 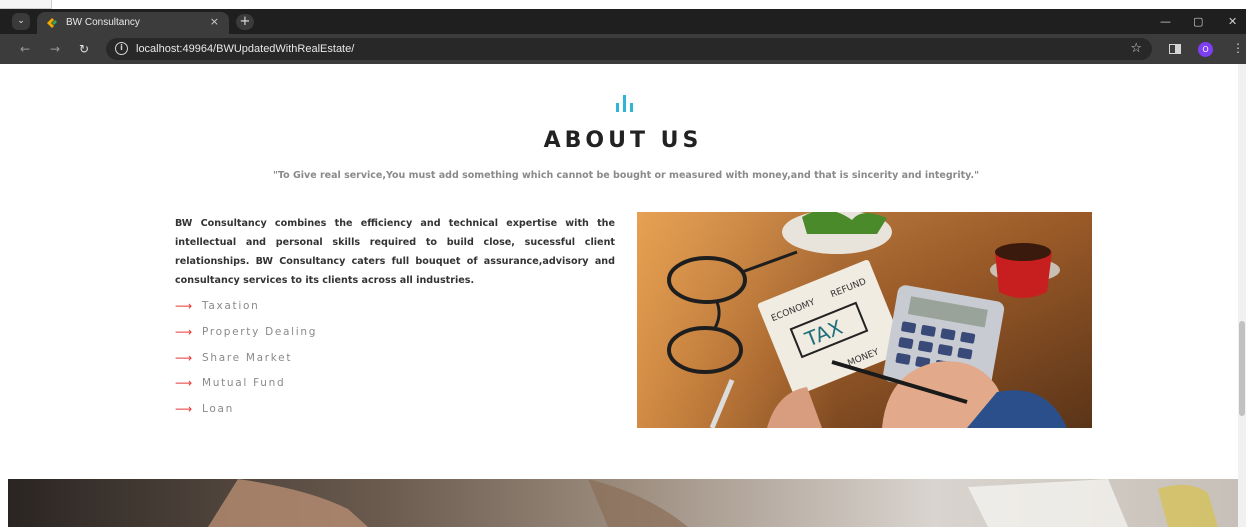 What do you see at coordinates (1205, 49) in the screenshot?
I see `profile-avatar: O` at bounding box center [1205, 49].